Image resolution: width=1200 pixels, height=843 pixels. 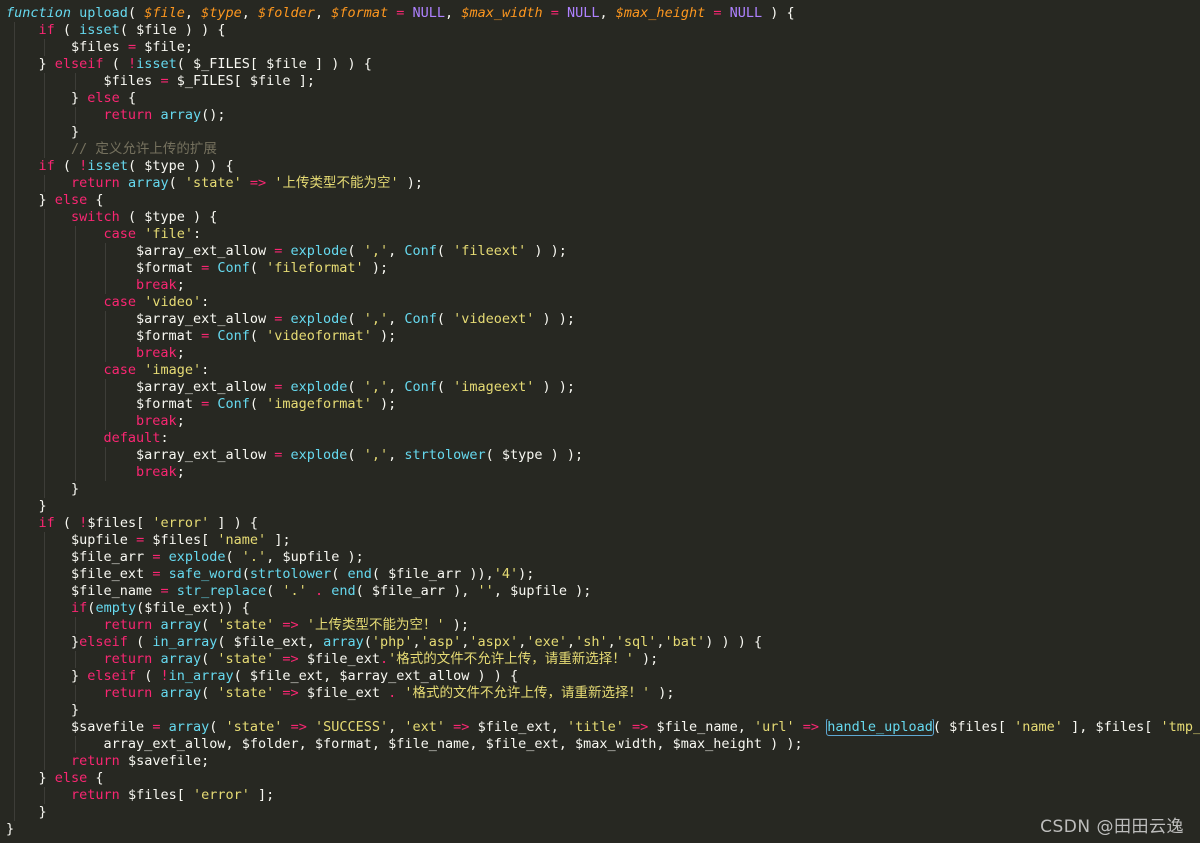 What do you see at coordinates (603, 608) in the screenshot?
I see `code-line: if(empty($file_ext)) {` at bounding box center [603, 608].